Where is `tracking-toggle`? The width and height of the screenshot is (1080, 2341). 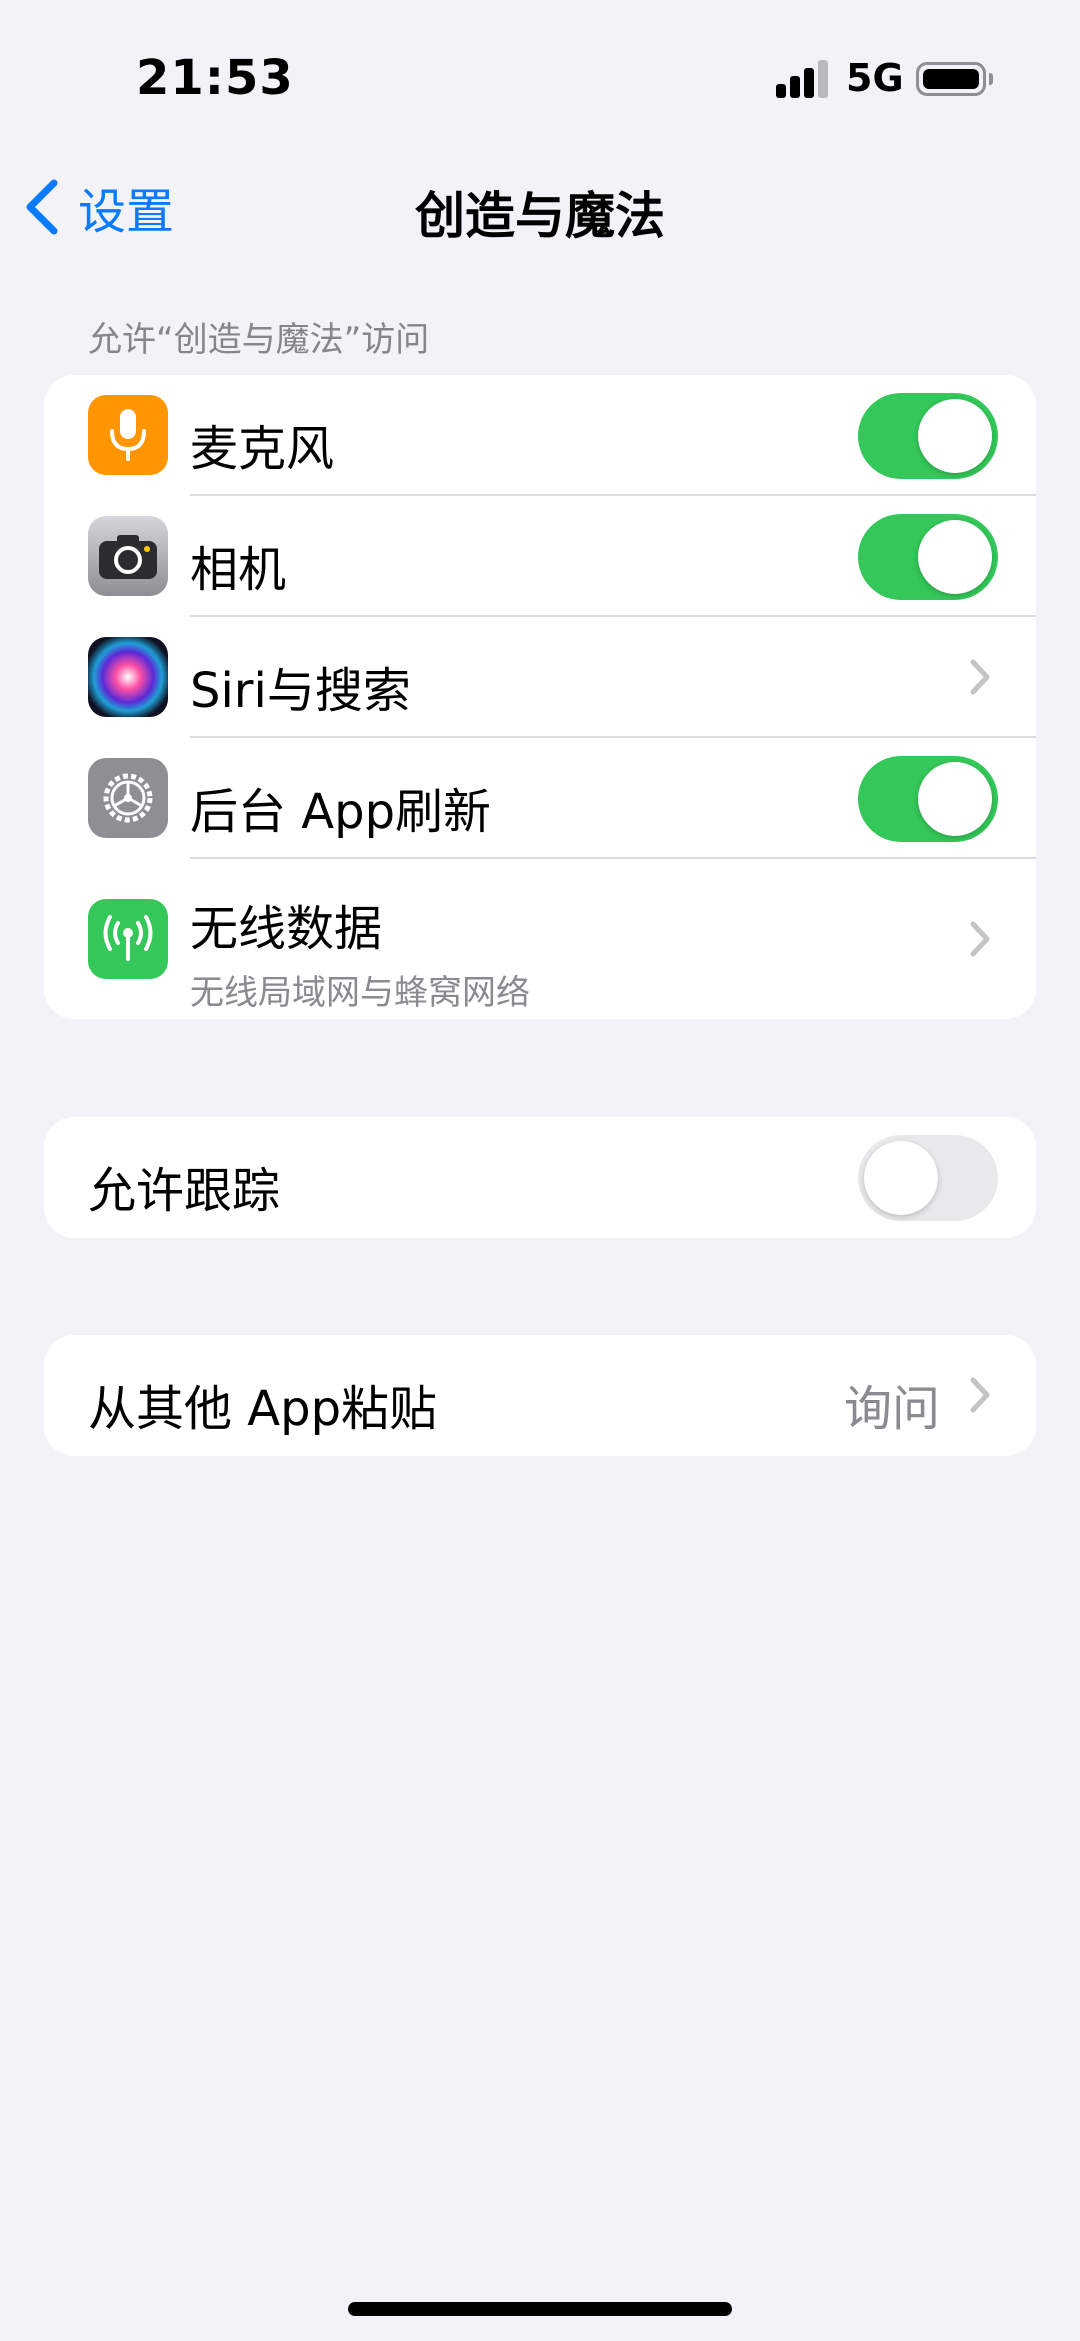 tracking-toggle is located at coordinates (928, 1178).